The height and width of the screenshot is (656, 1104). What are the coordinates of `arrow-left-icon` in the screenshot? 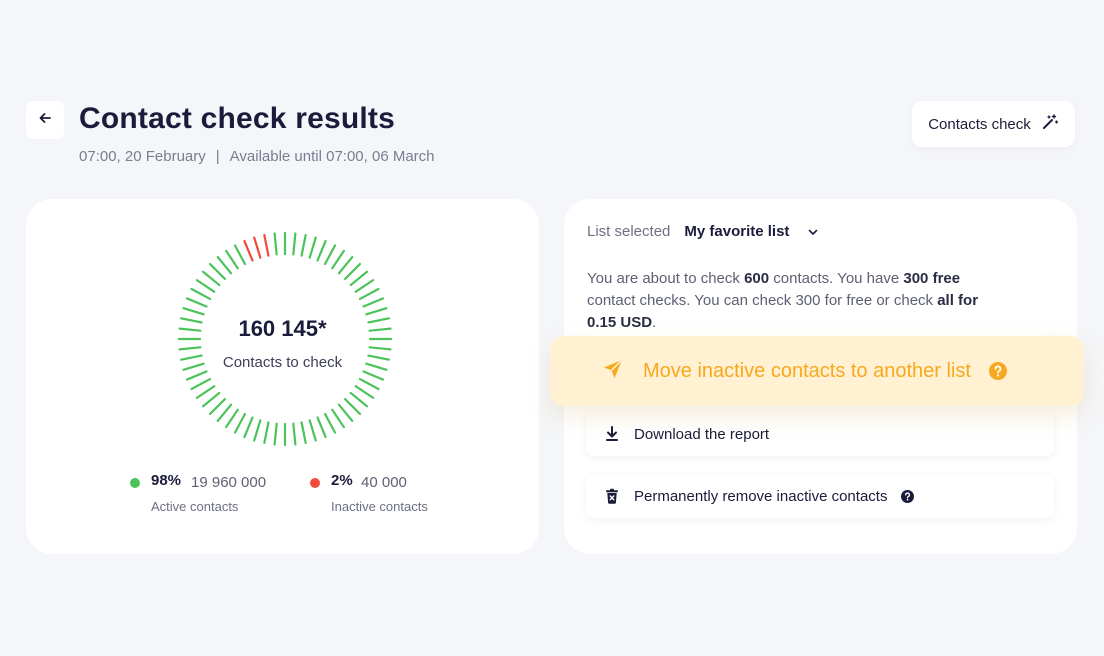 It's located at (45, 120).